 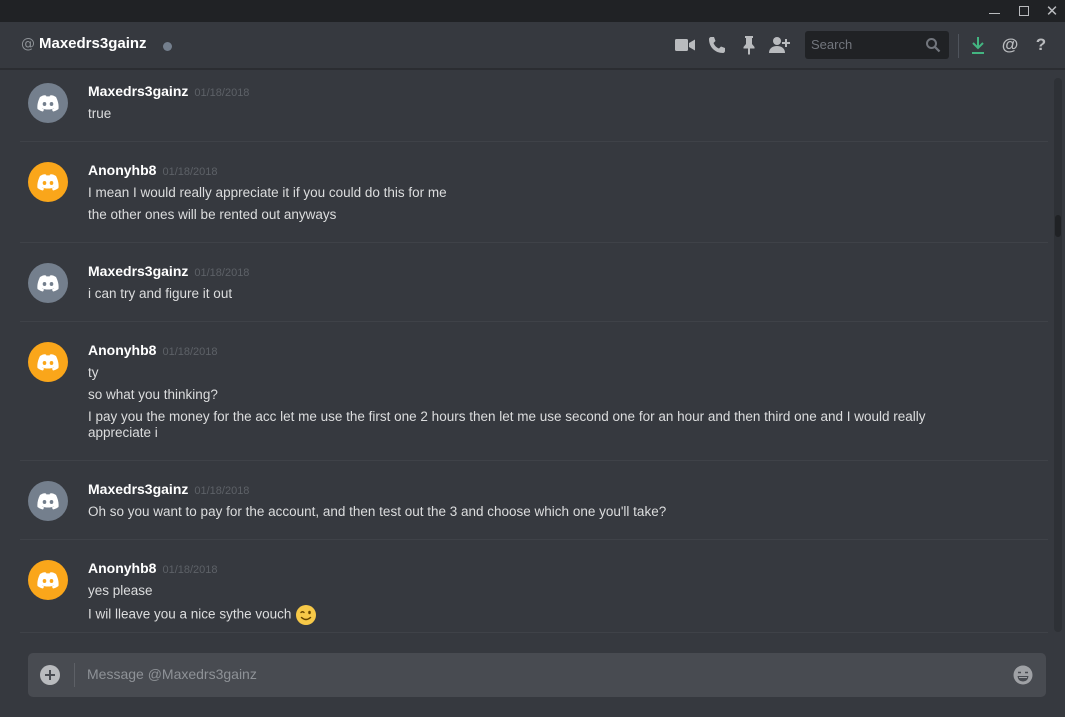 What do you see at coordinates (933, 45) in the screenshot?
I see `search-icon` at bounding box center [933, 45].